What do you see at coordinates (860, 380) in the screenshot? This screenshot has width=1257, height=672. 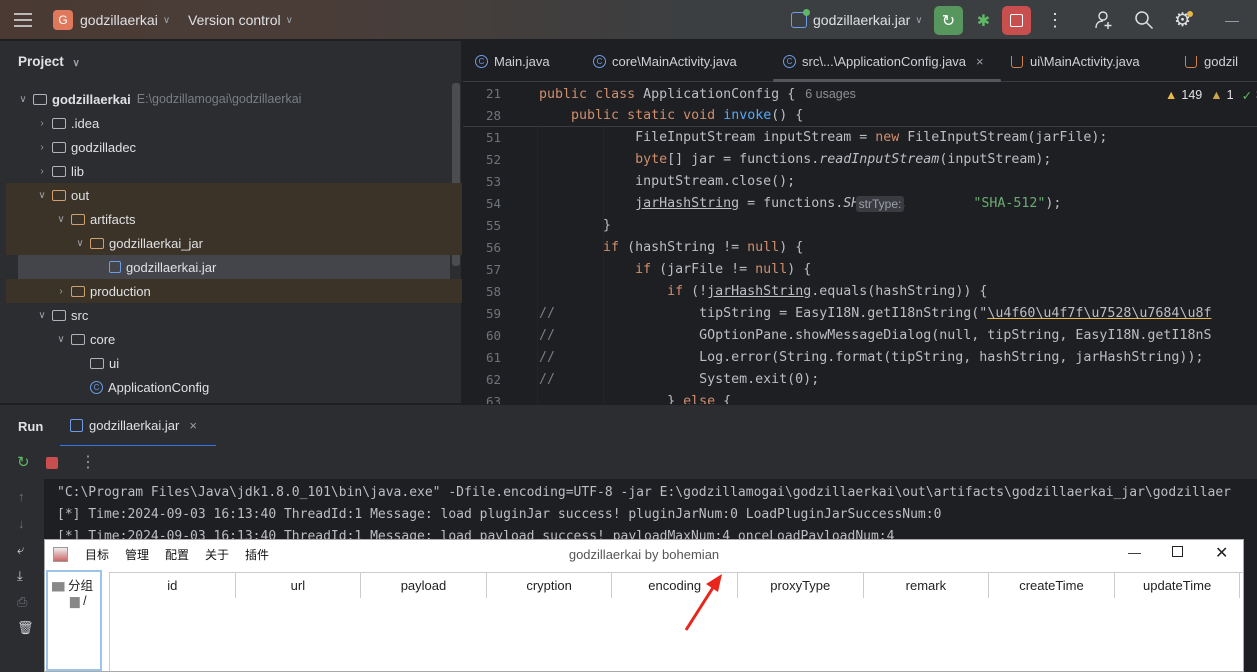 I see `code-line: 62 // System.exit(0);` at bounding box center [860, 380].